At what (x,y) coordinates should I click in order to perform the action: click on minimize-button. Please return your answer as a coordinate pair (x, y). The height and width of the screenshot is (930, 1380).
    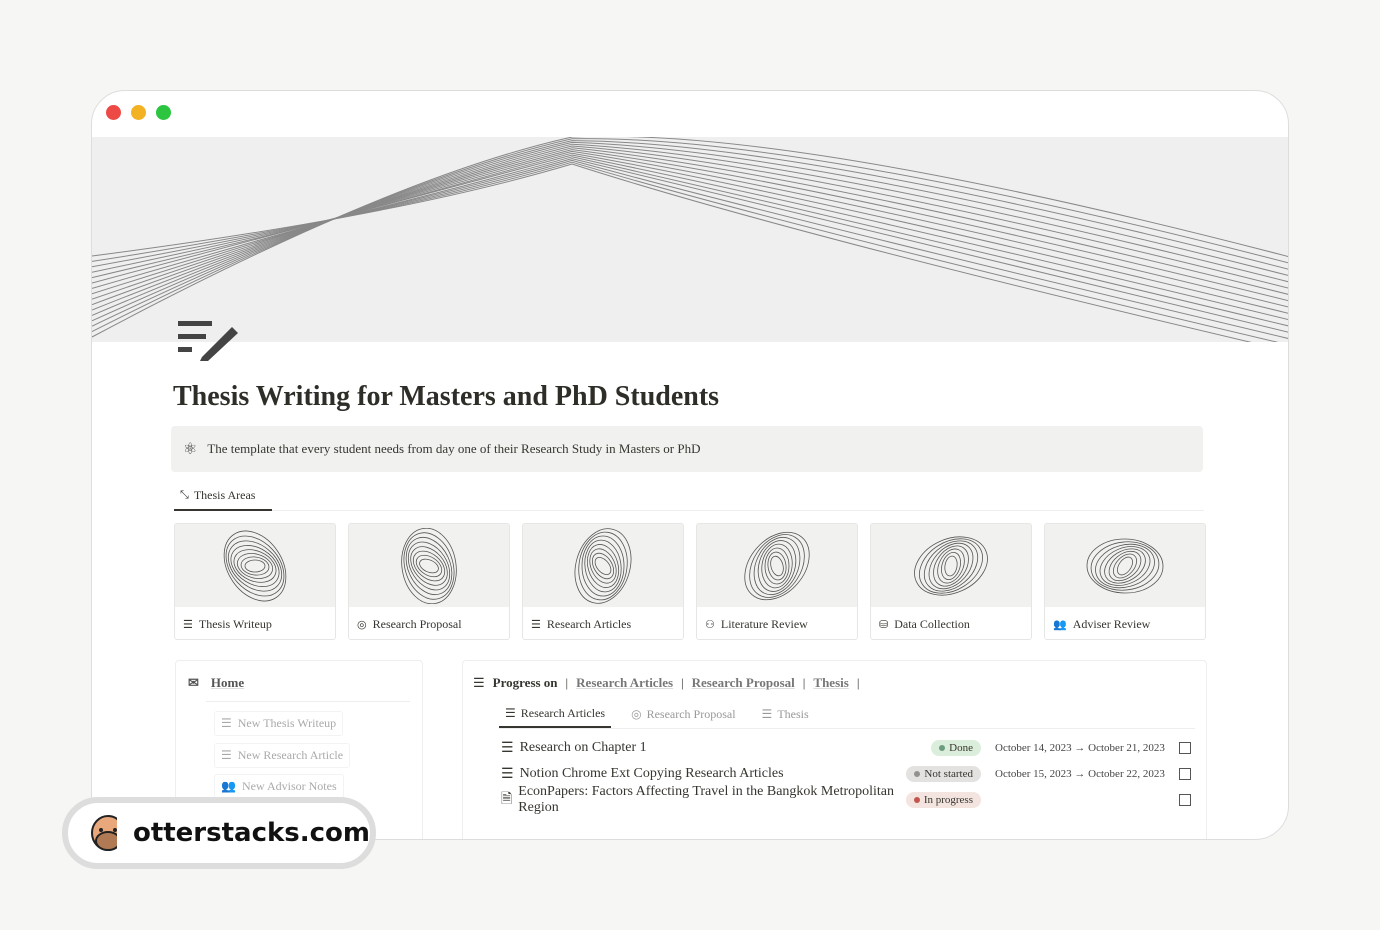
    Looking at the image, I should click on (138, 112).